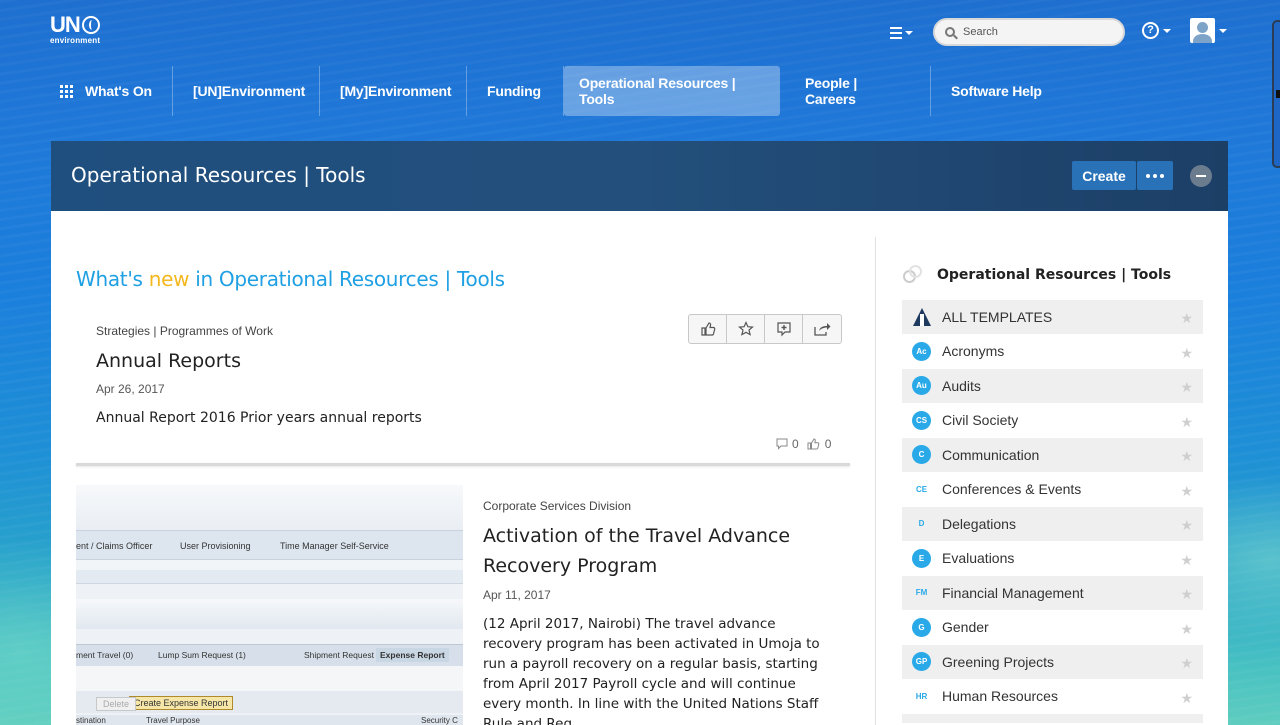  What do you see at coordinates (921, 662) in the screenshot?
I see `template-badge-icon: GP` at bounding box center [921, 662].